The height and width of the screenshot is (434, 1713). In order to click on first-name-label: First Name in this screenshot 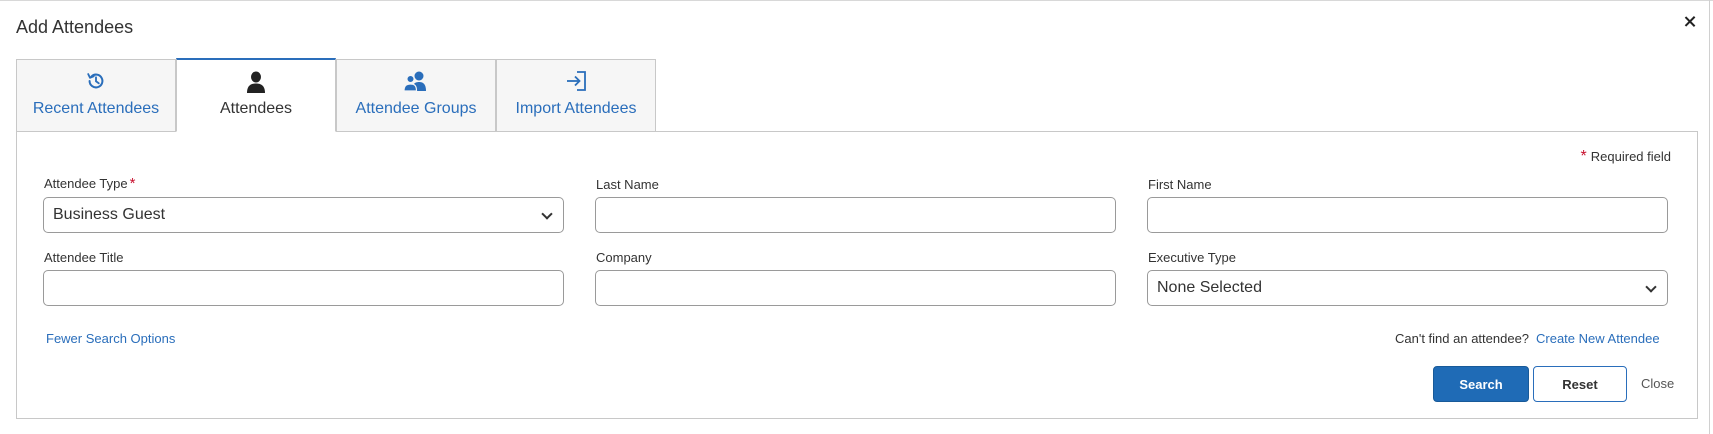, I will do `click(1180, 184)`.